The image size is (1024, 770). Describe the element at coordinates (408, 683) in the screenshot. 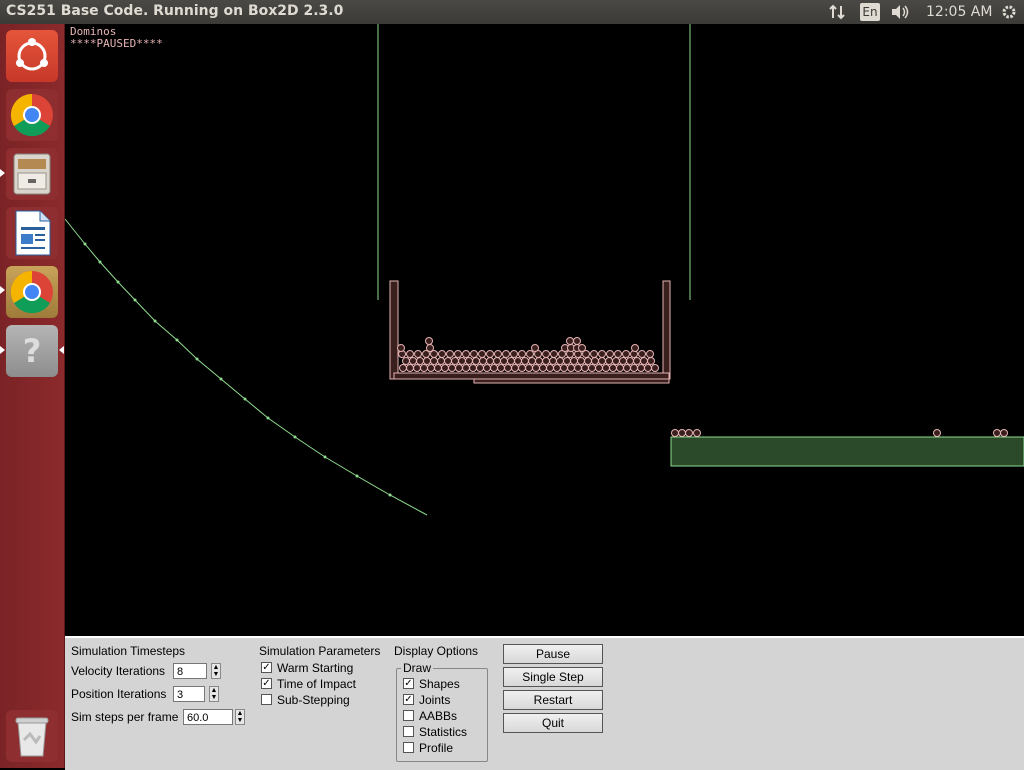

I see `shapes-checkbox: ✓` at that location.